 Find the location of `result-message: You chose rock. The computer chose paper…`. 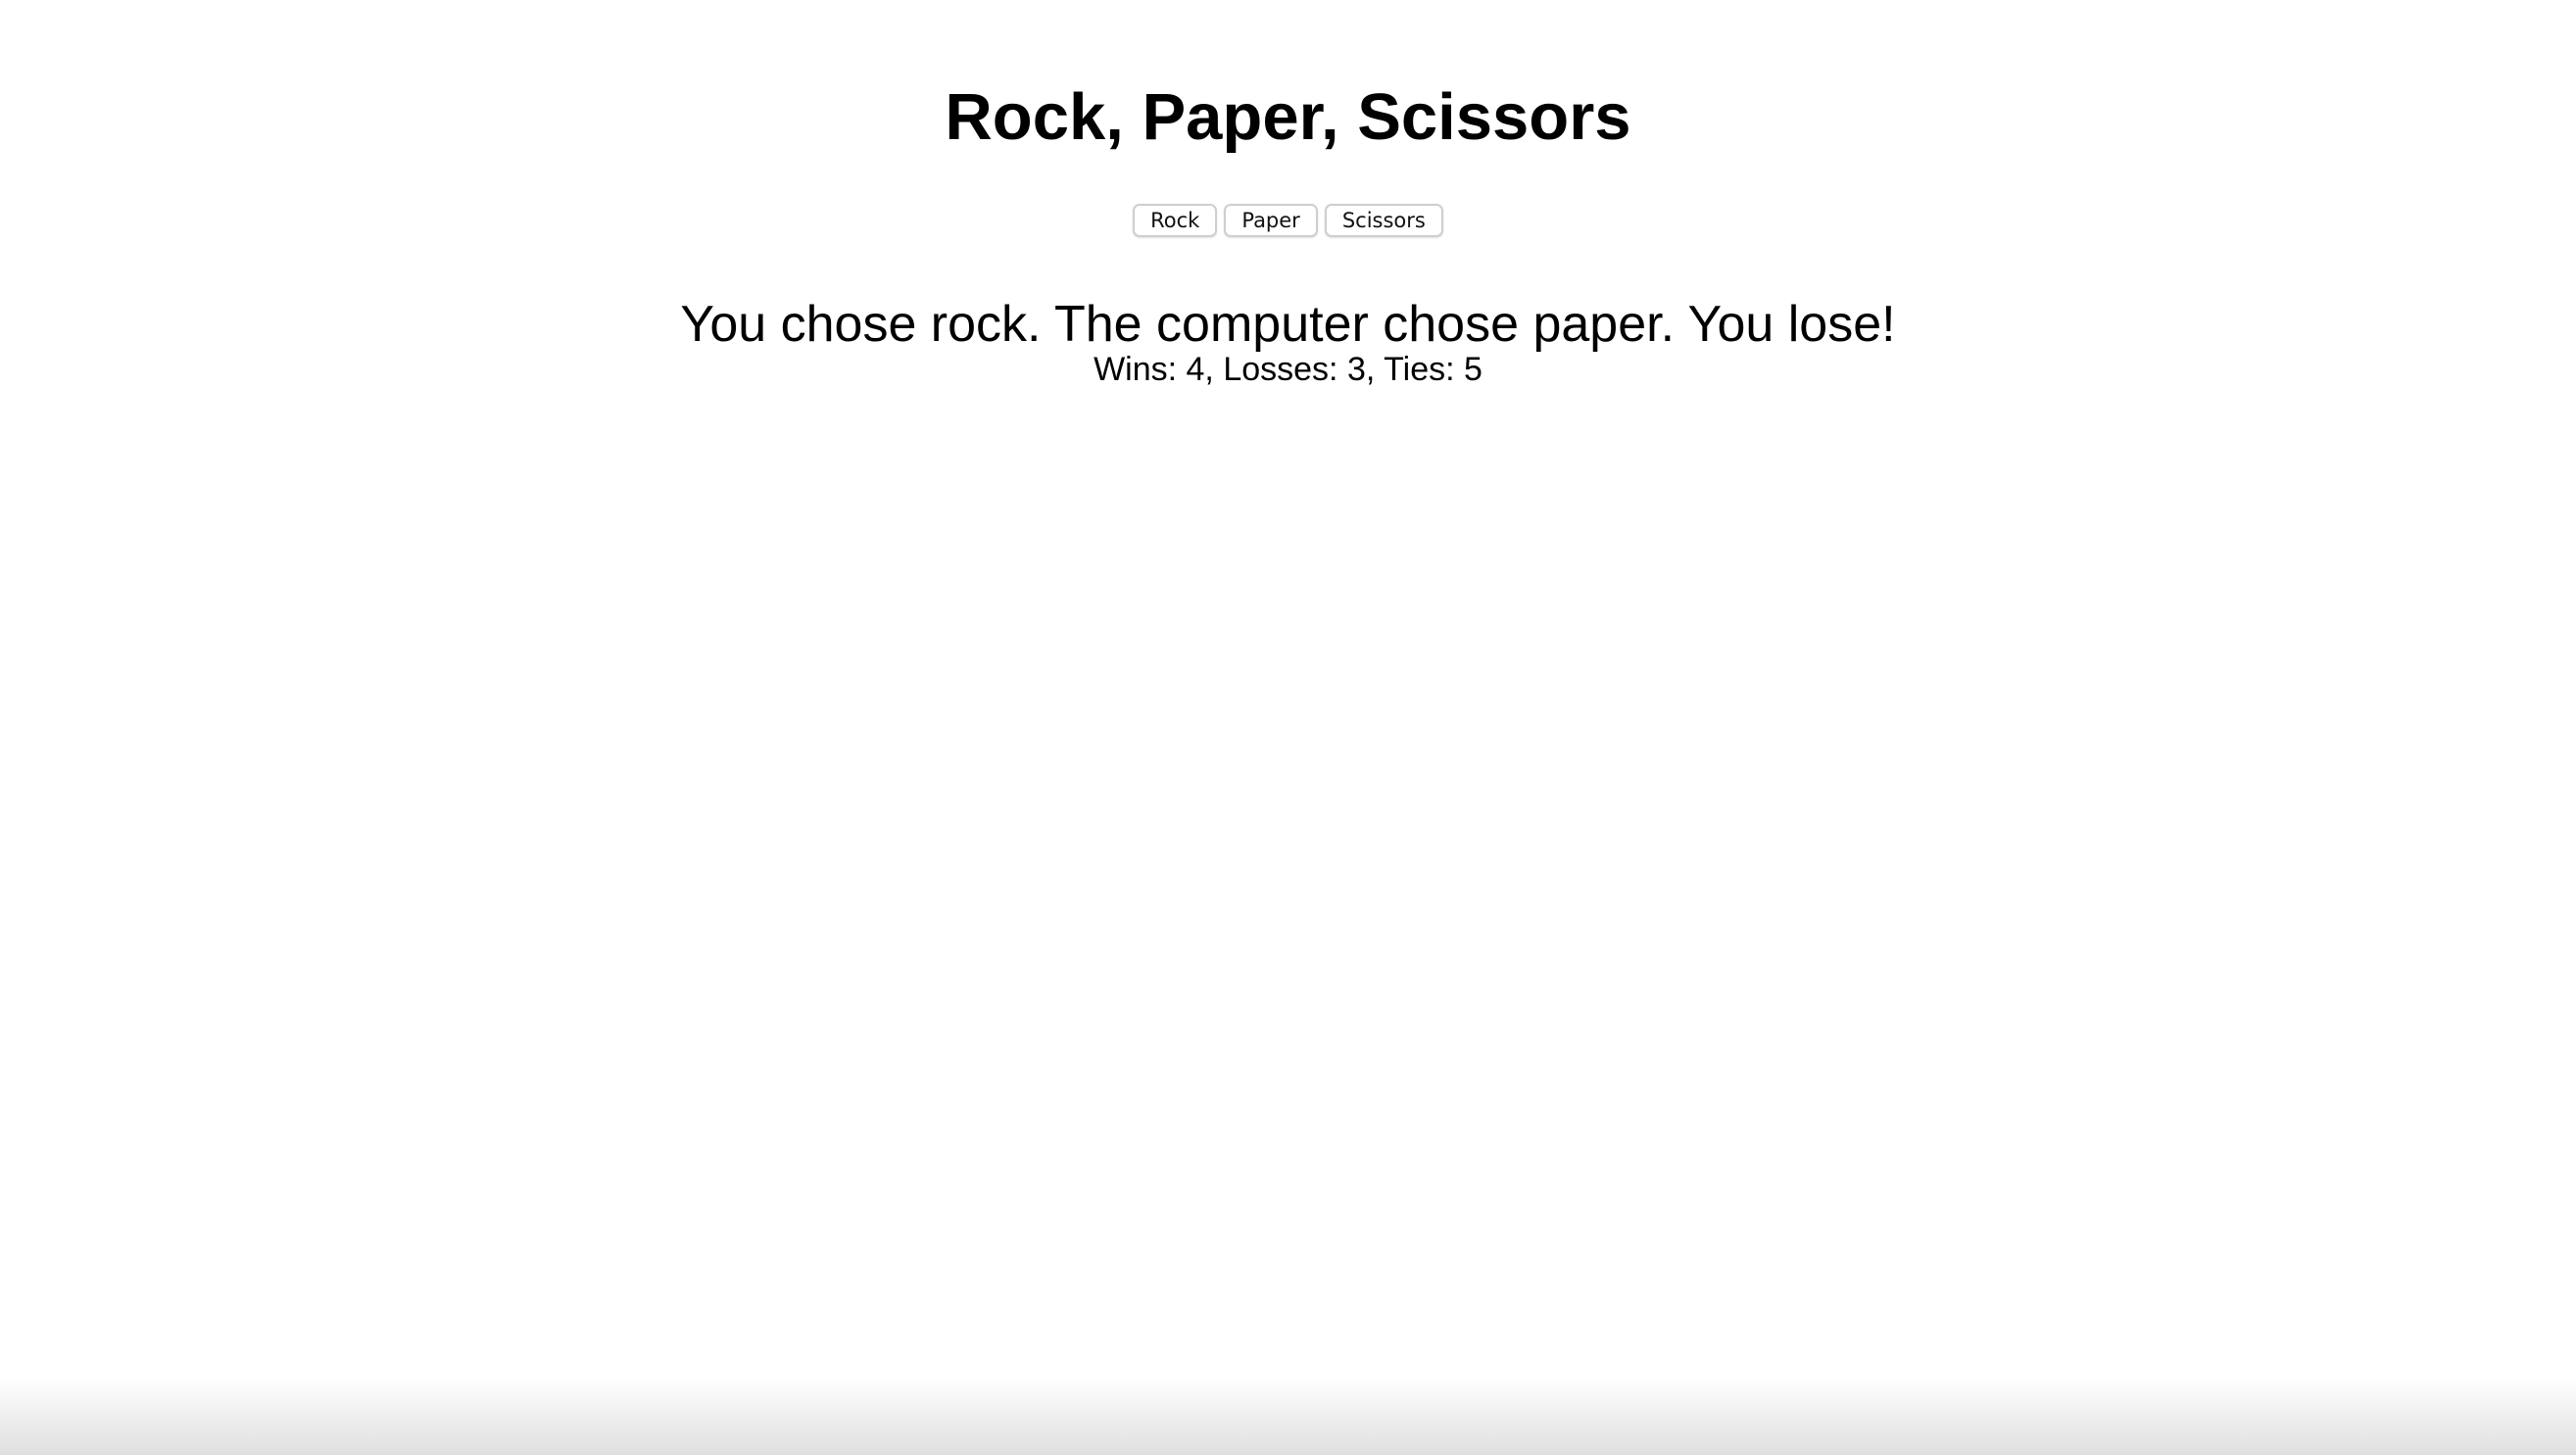

result-message: You chose rock. The computer chose paper… is located at coordinates (1288, 324).